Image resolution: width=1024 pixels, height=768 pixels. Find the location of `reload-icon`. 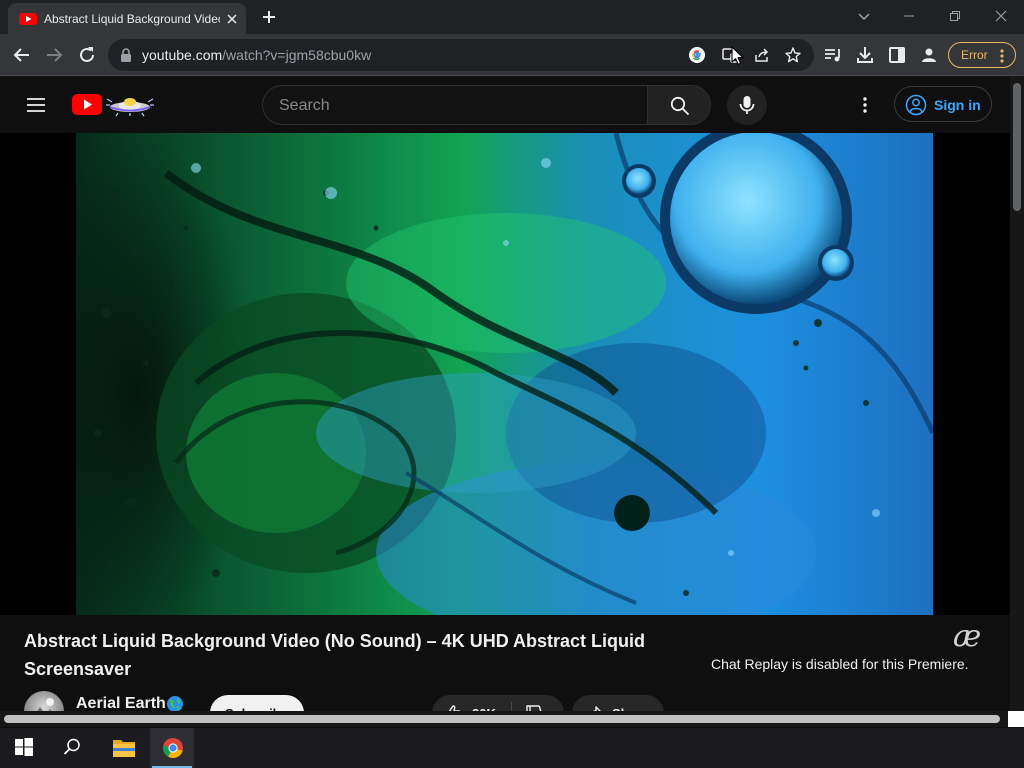

reload-icon is located at coordinates (87, 55).